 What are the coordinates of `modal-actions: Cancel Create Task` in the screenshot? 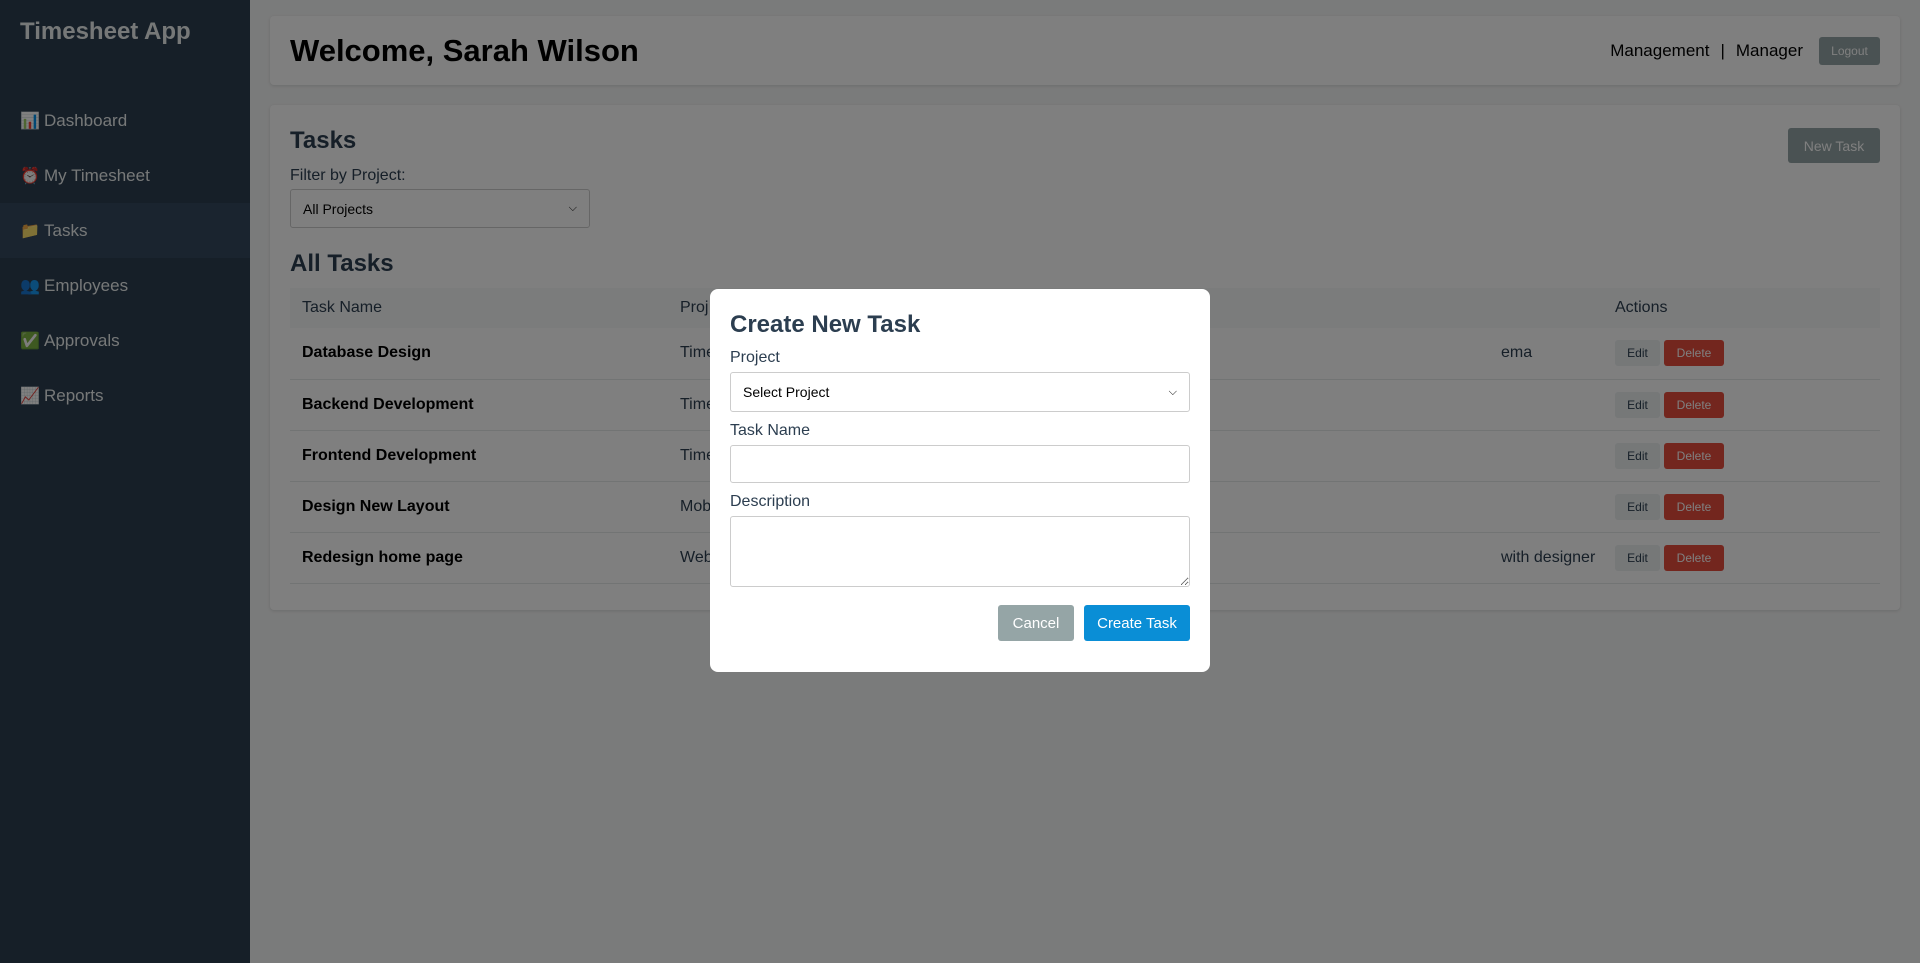 It's located at (960, 623).